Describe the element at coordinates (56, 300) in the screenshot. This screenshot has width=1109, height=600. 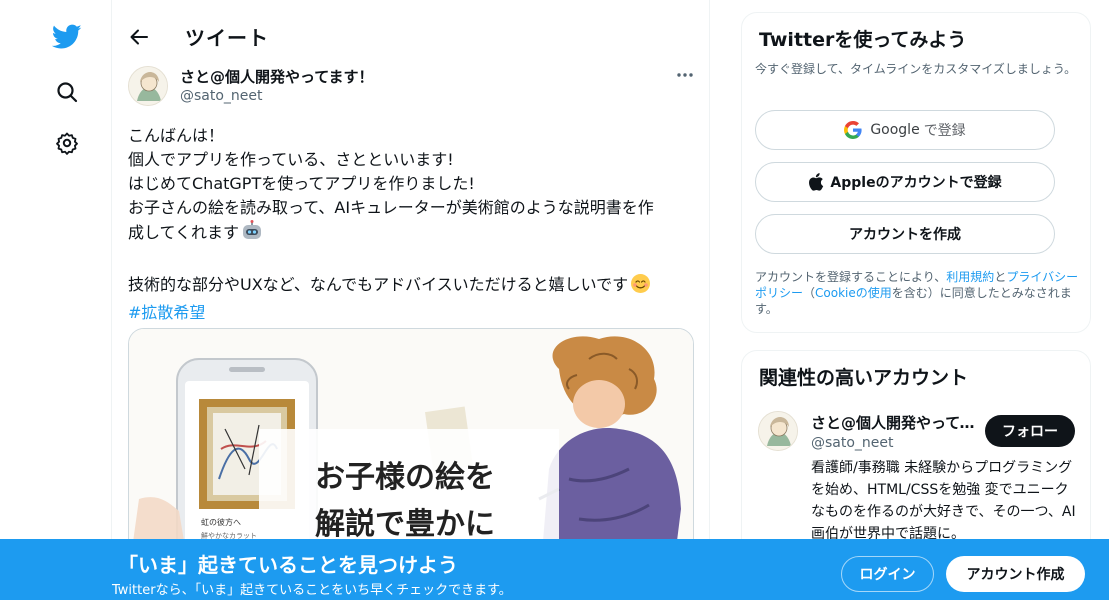
I see `left-nav` at that location.